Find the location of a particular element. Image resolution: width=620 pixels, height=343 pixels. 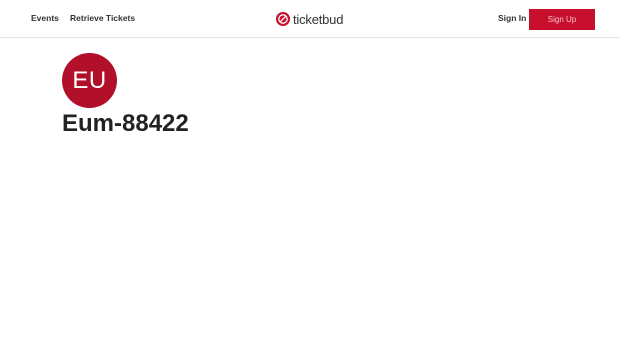

page-title: Eum-88422 is located at coordinates (125, 123).